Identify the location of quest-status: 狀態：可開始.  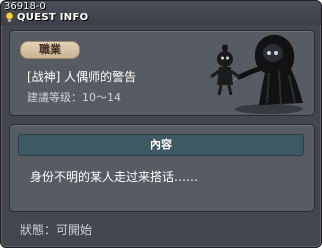
(56, 230).